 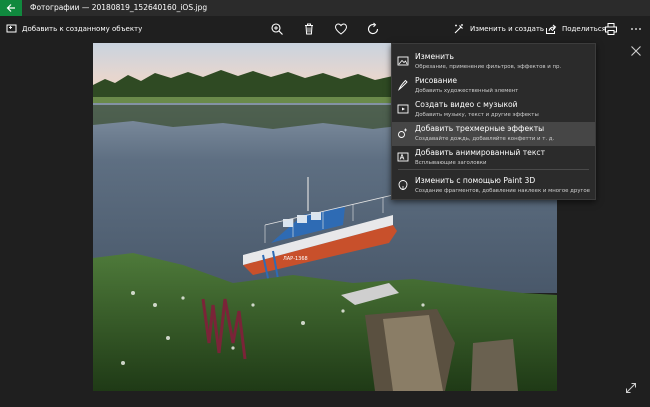 What do you see at coordinates (493, 169) in the screenshot?
I see `menu-separator` at bounding box center [493, 169].